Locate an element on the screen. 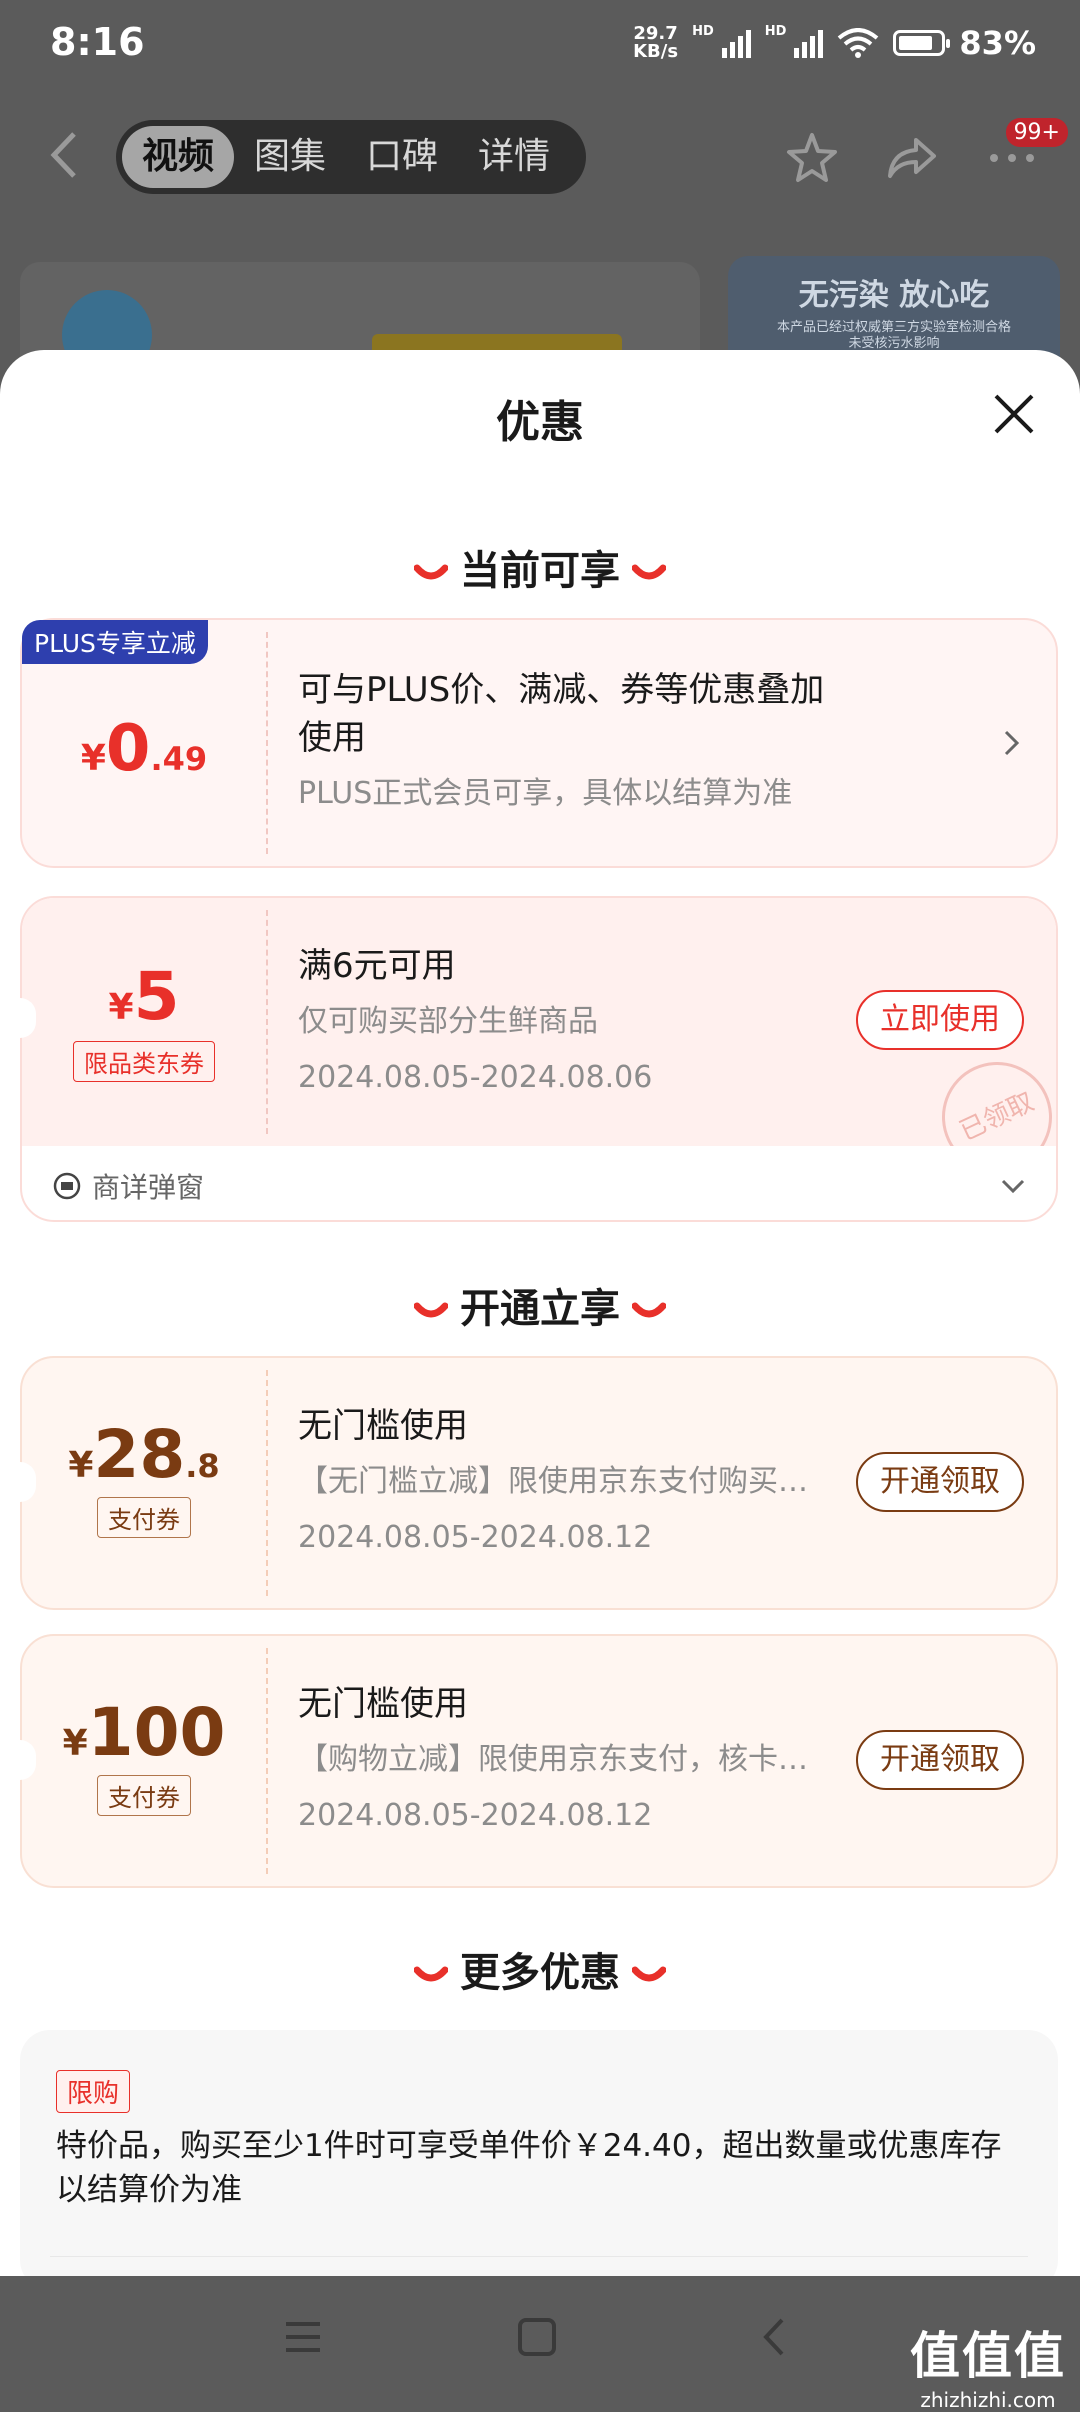  net-speed: 29.7 KB/s is located at coordinates (655, 43).